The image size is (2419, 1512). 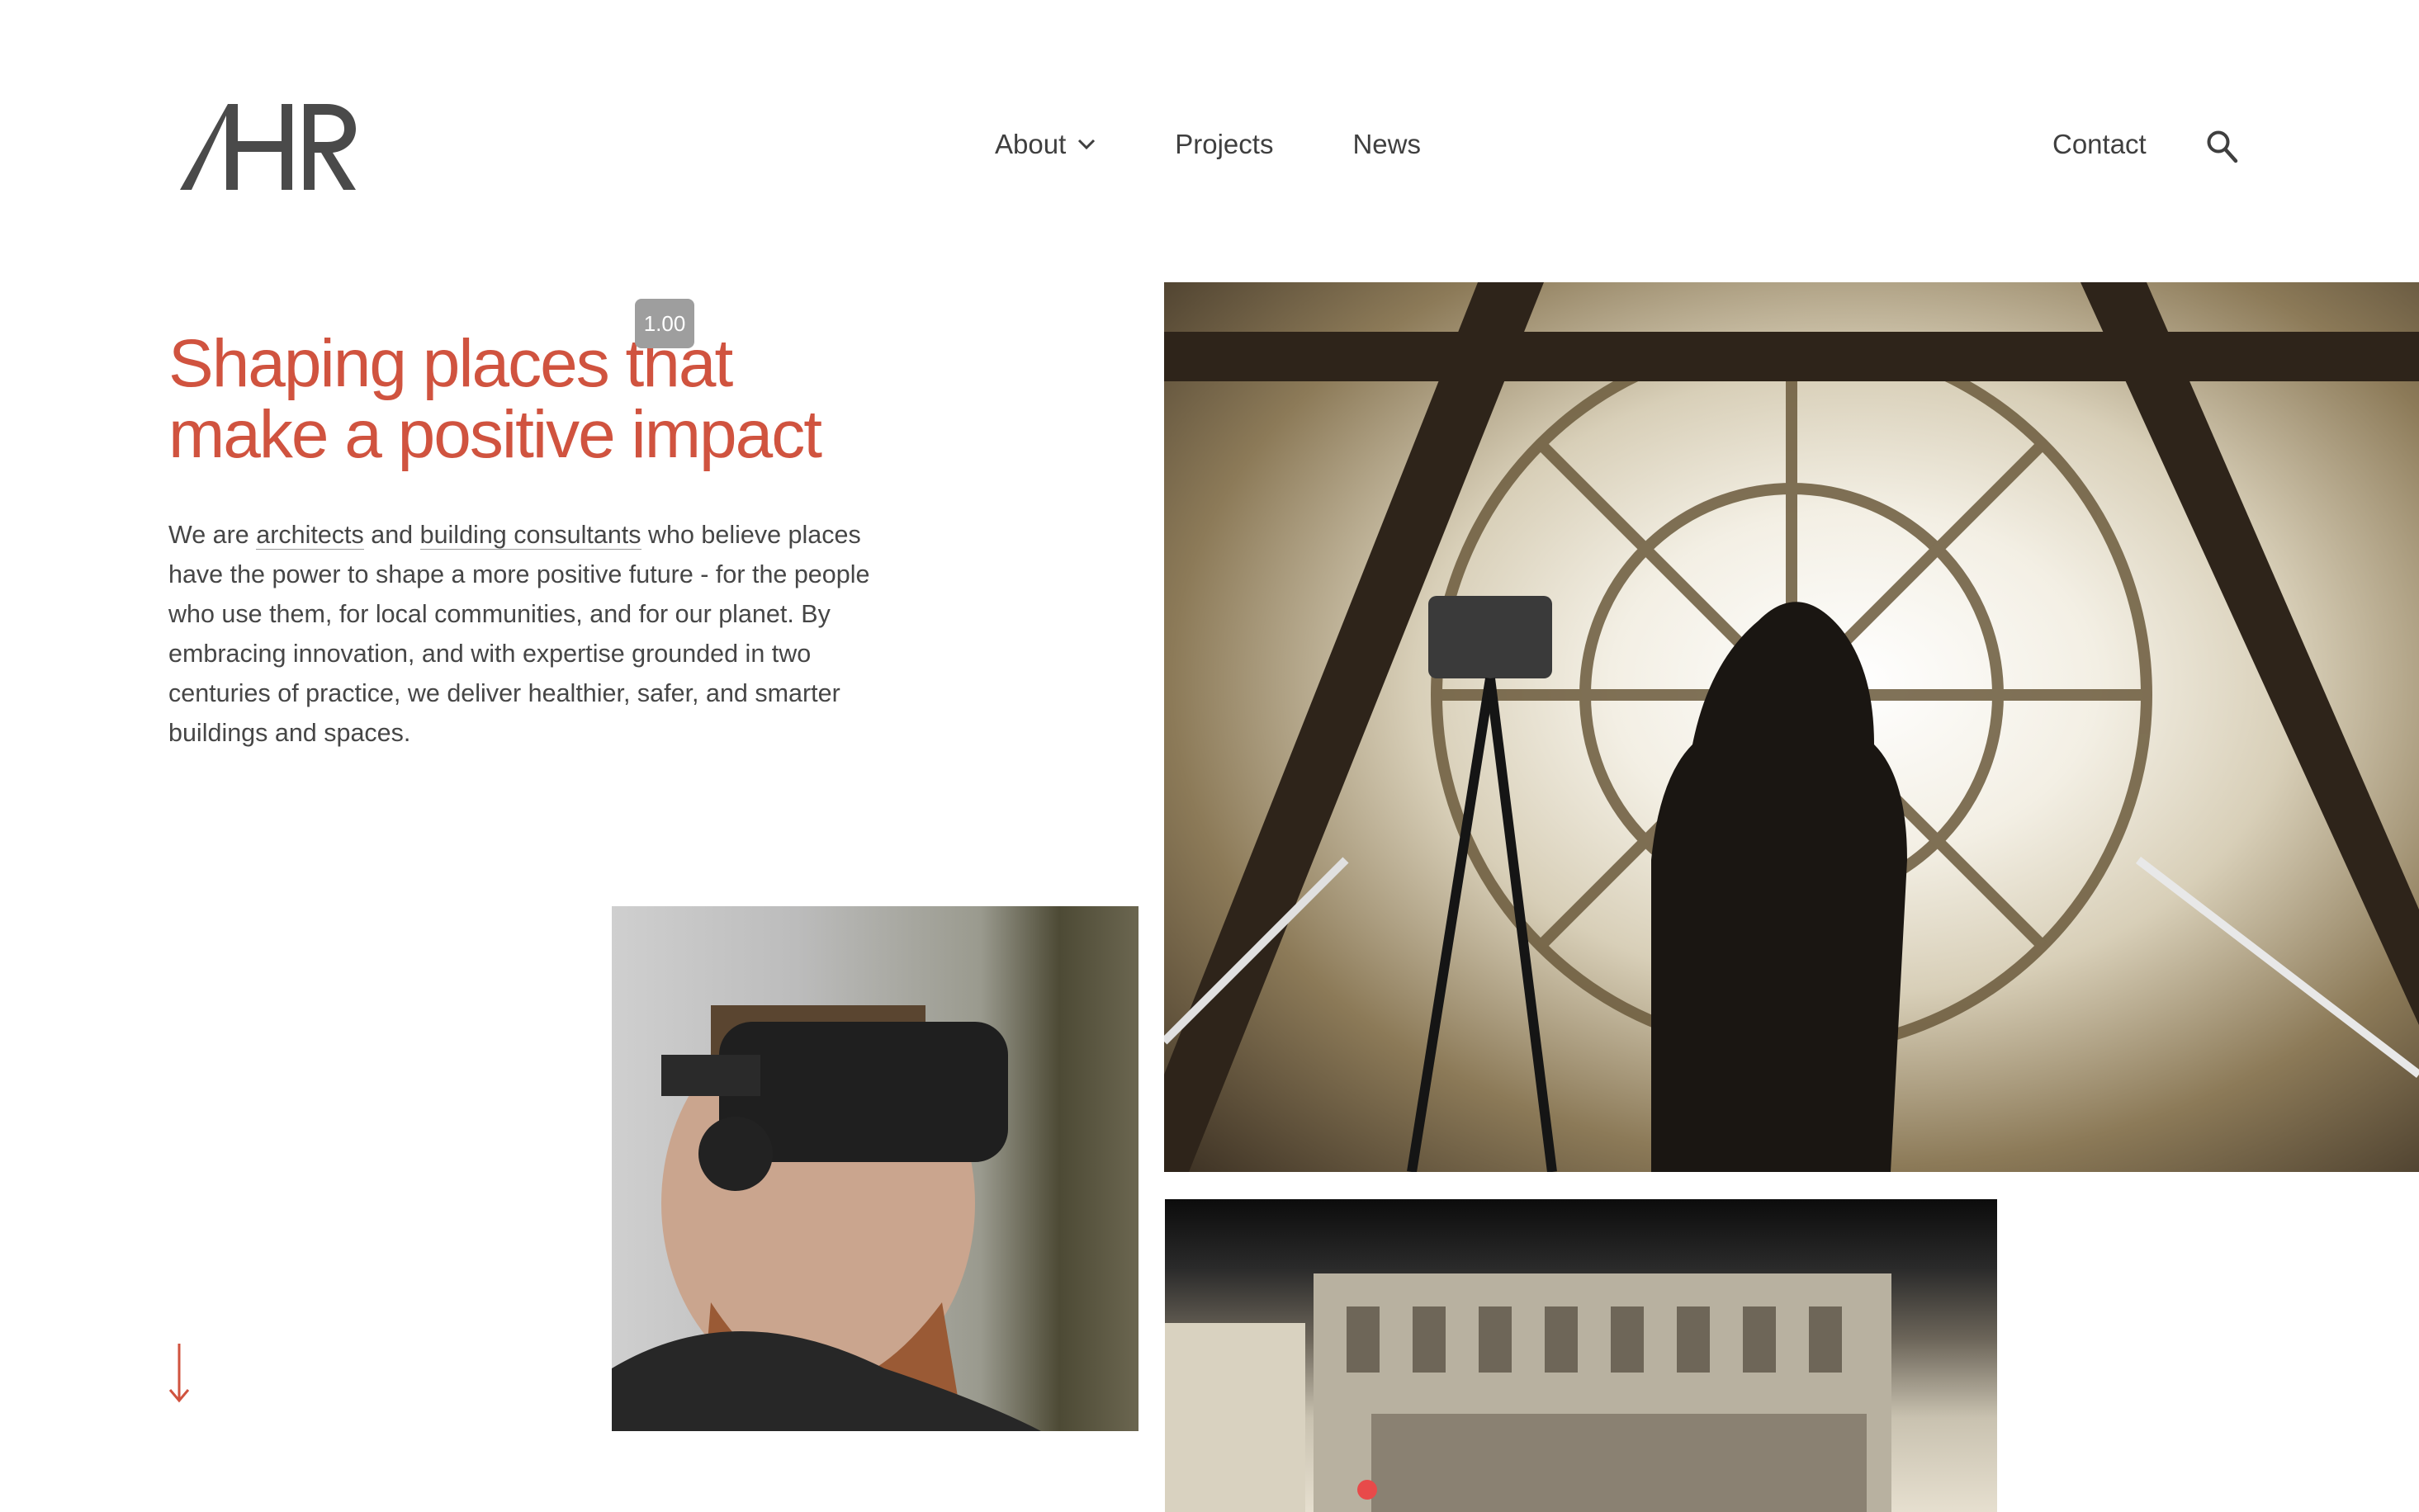 What do you see at coordinates (310, 535) in the screenshot?
I see `architects-link: architects` at bounding box center [310, 535].